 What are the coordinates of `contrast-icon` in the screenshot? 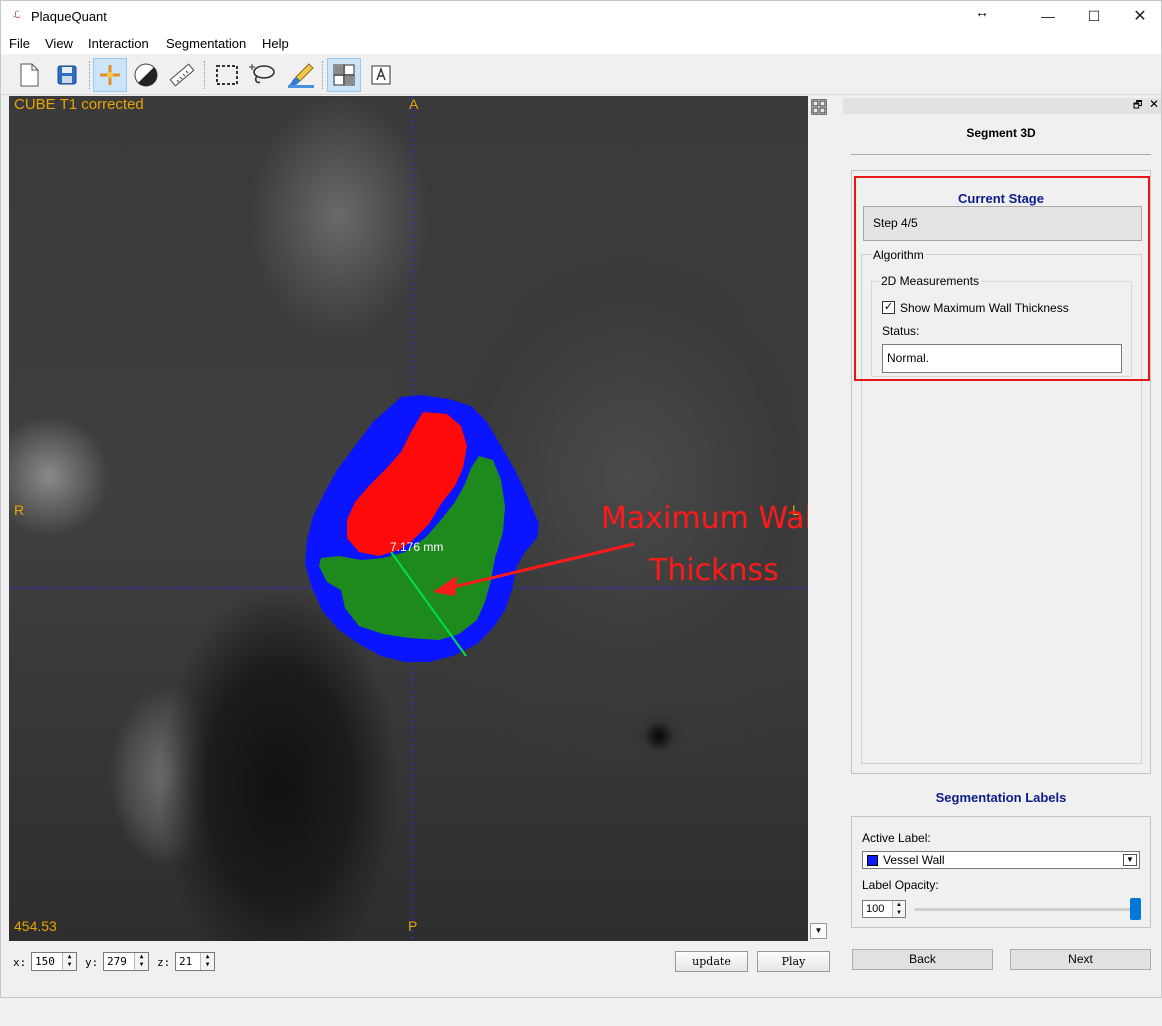 It's located at (146, 75).